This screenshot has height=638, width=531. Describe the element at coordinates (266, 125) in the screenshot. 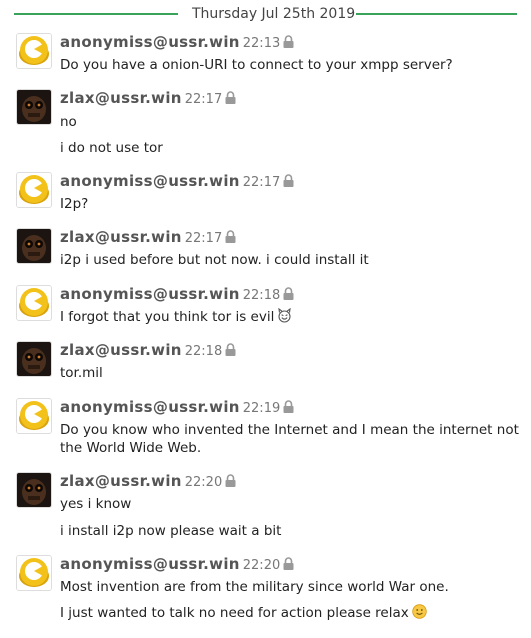

I see `chat-message: zlax@ussr.win 22:17 no i do not use tor` at that location.